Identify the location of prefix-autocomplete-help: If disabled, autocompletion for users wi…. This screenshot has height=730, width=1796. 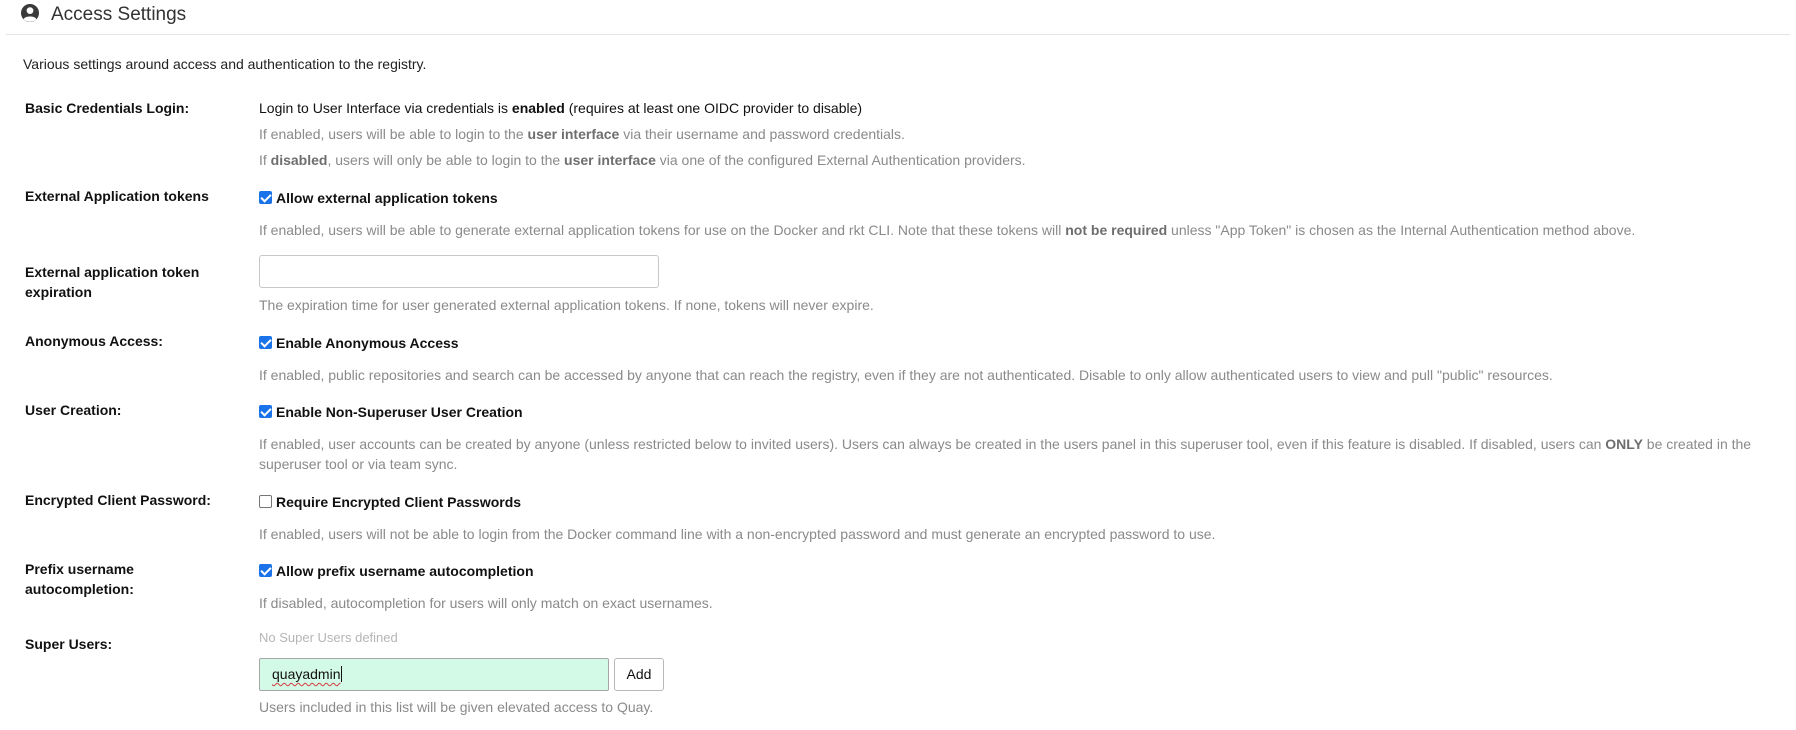
(486, 603).